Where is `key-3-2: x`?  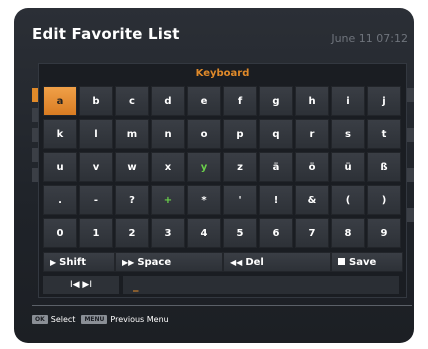
key-3-2: x is located at coordinates (168, 167).